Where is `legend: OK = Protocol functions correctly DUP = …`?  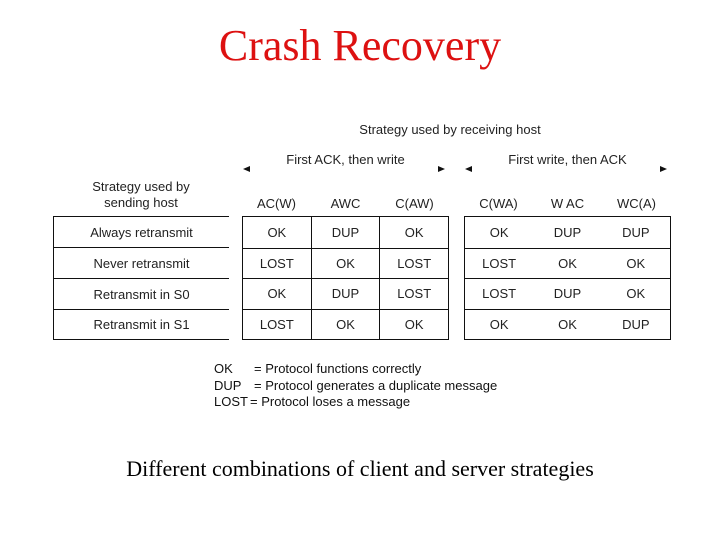
legend: OK = Protocol functions correctly DUP = … is located at coordinates (355, 386).